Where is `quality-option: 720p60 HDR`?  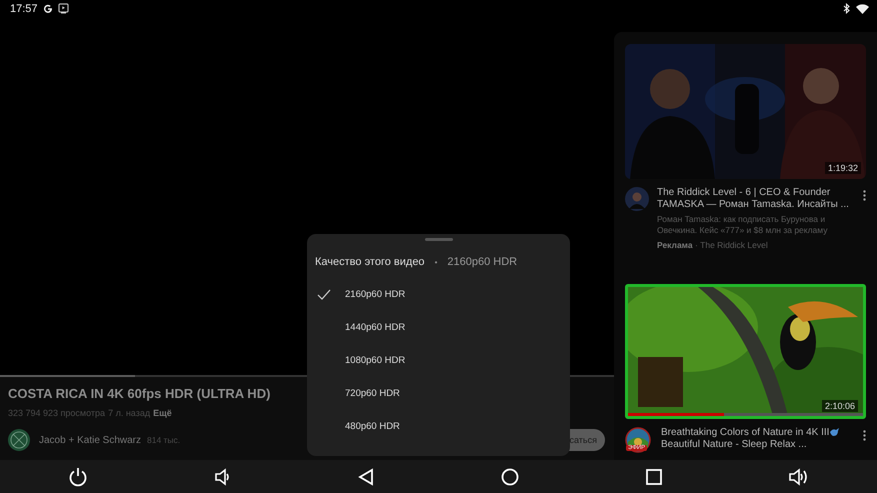 quality-option: 720p60 HDR is located at coordinates (438, 393).